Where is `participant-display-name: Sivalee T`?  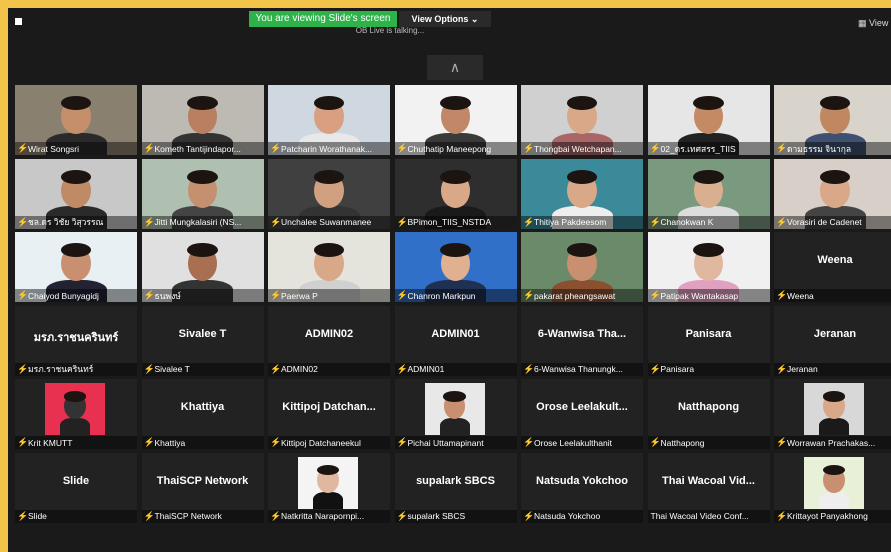
participant-display-name: Sivalee T is located at coordinates (202, 333).